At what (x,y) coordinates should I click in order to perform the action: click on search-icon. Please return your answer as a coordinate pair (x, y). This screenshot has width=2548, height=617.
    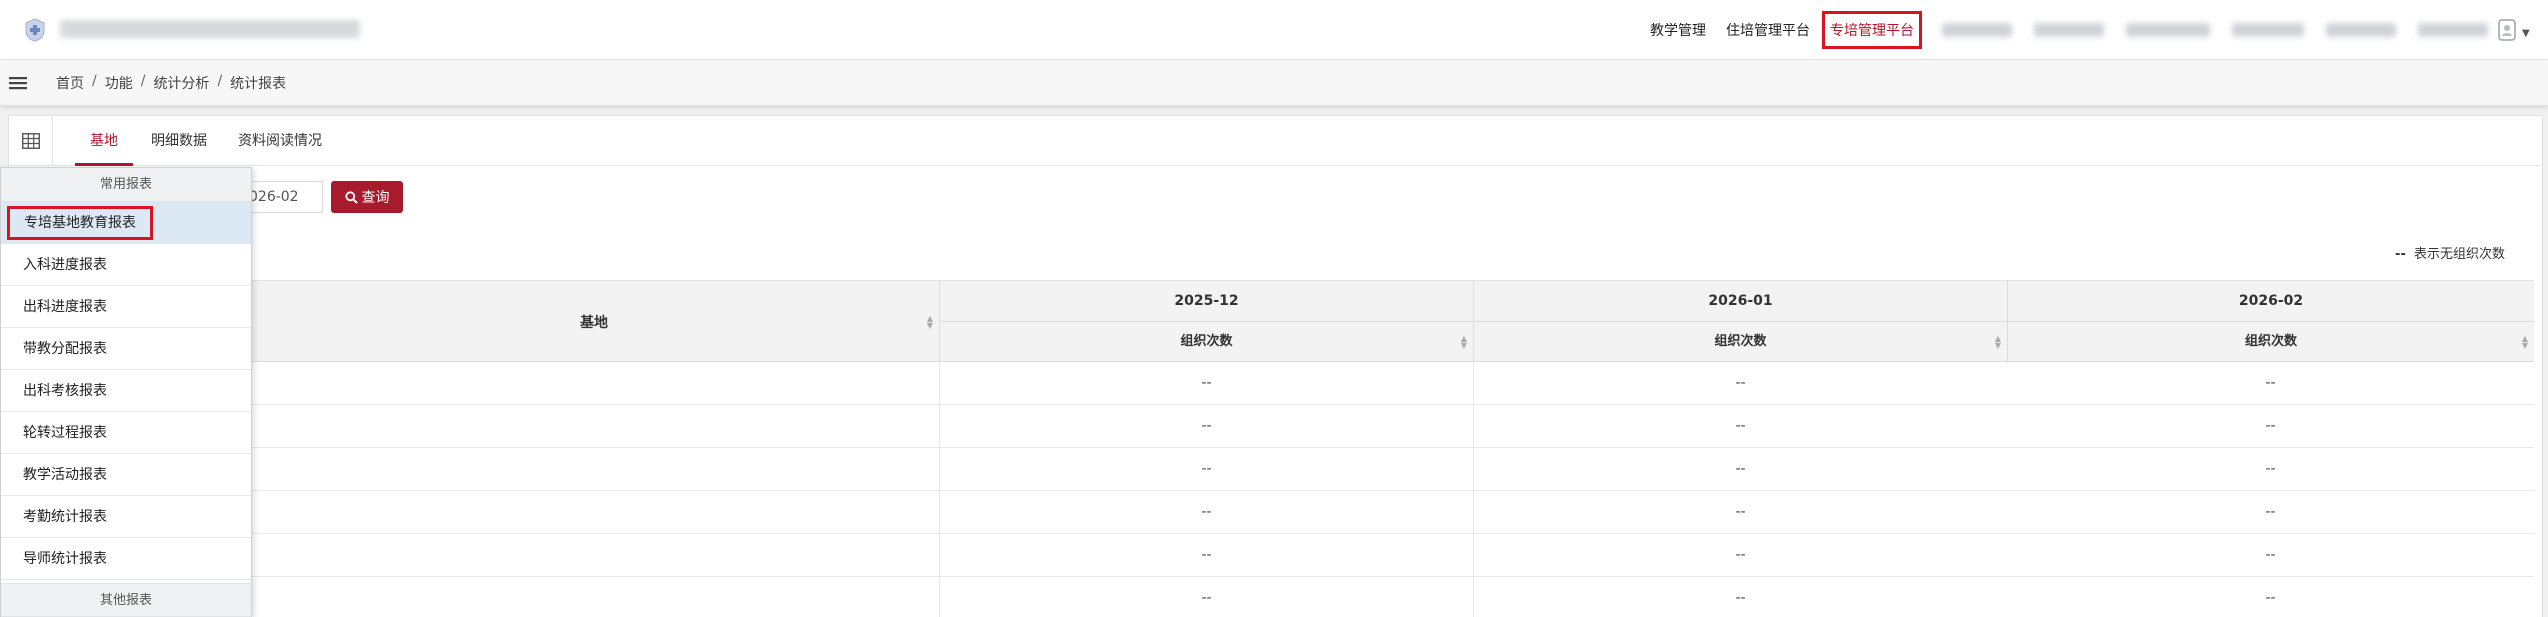
    Looking at the image, I should click on (351, 197).